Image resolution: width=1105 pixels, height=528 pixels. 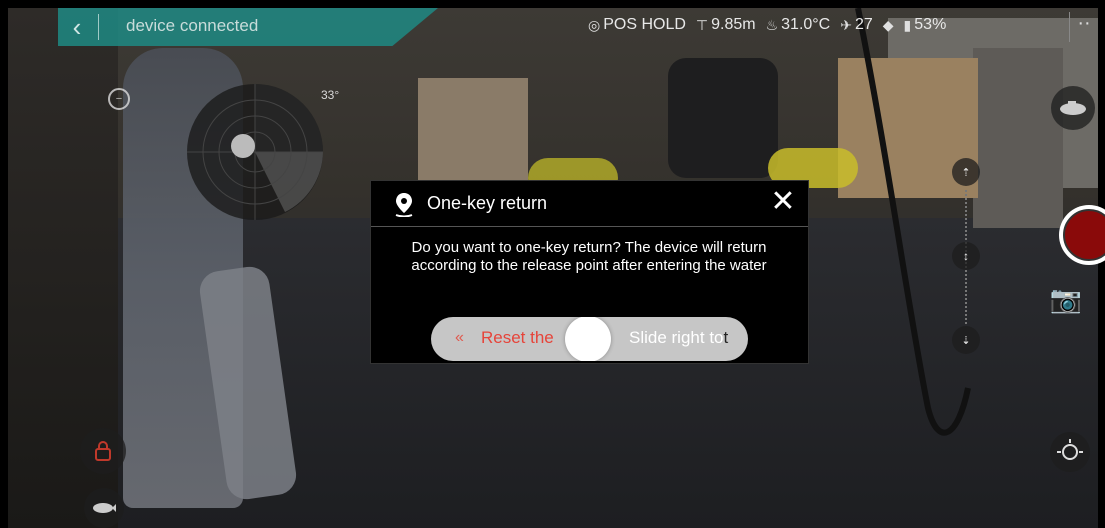 I want to click on light-icon, so click(x=1070, y=449).